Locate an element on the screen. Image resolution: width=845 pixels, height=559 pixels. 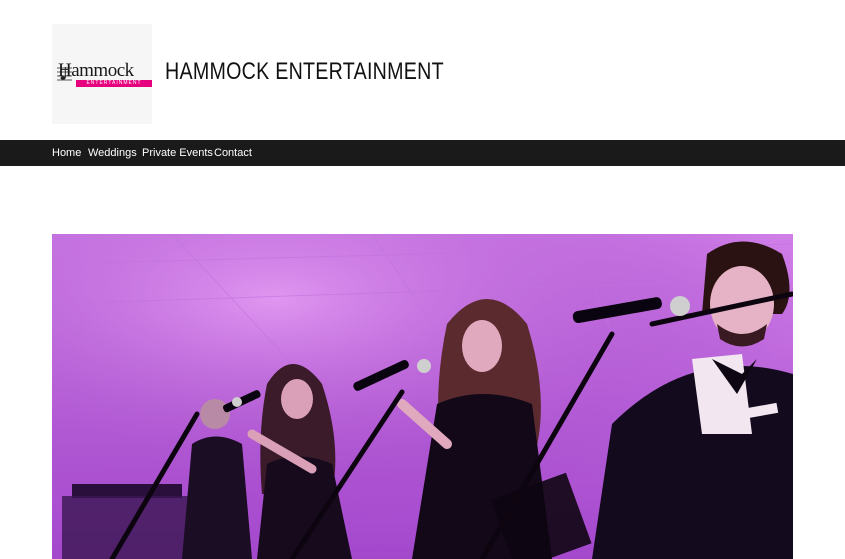
site-title: HAMMOCK ENTERTAINMENT is located at coordinates (304, 72).